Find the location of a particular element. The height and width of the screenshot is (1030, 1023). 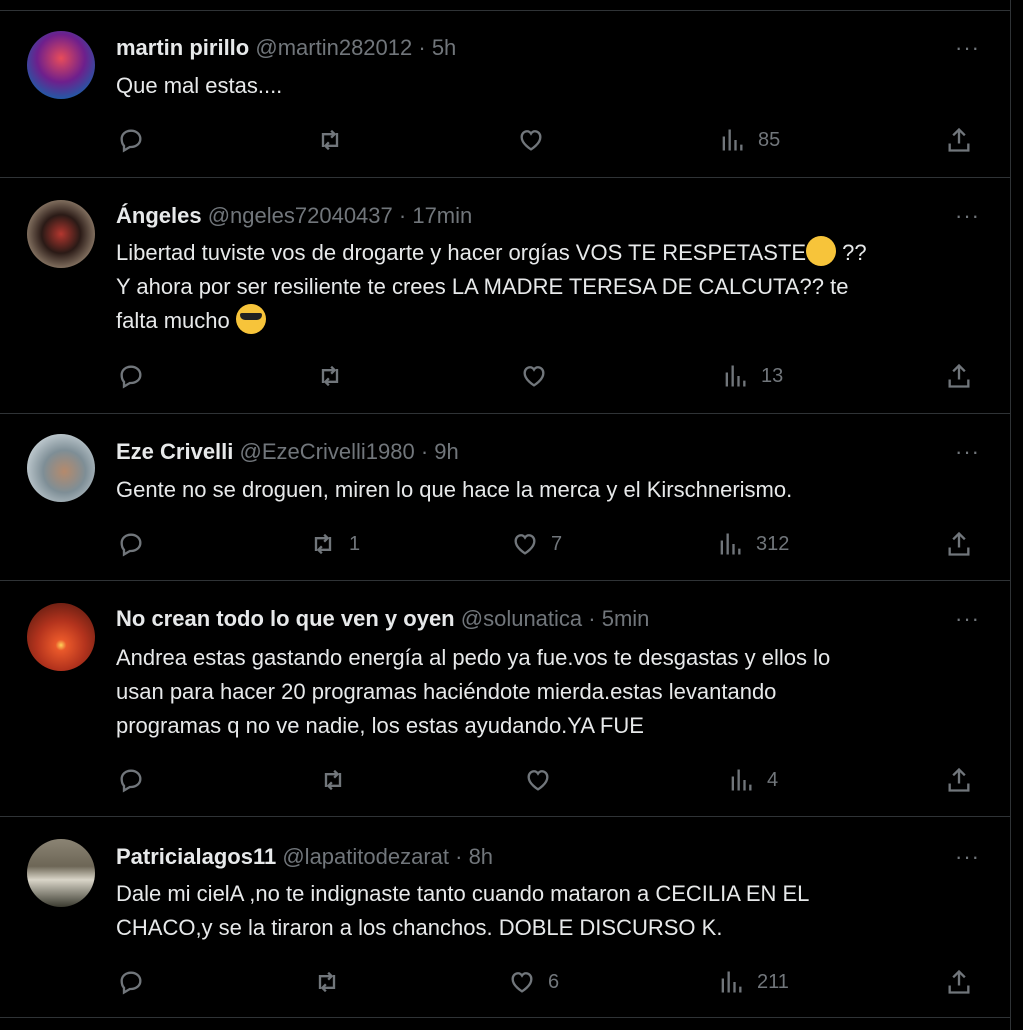

author-handle: @lapatitodezarat is located at coordinates (365, 856).